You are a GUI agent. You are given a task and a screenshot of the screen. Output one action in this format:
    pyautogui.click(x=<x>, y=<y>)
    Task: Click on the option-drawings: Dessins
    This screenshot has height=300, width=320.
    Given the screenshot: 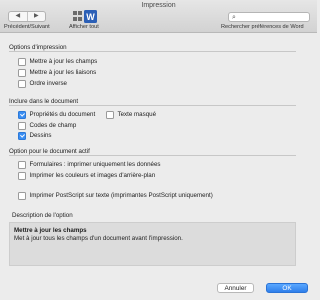 What is the action you would take?
    pyautogui.click(x=35, y=136)
    